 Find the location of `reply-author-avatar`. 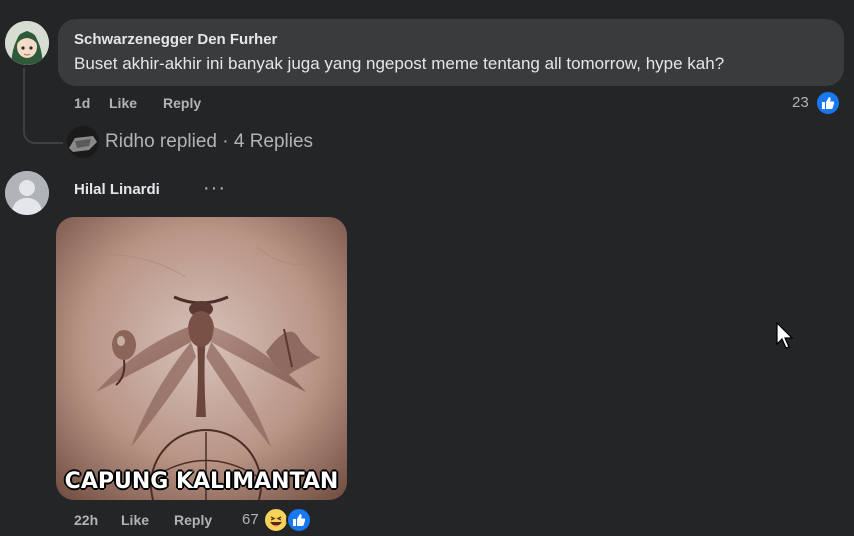

reply-author-avatar is located at coordinates (83, 142).